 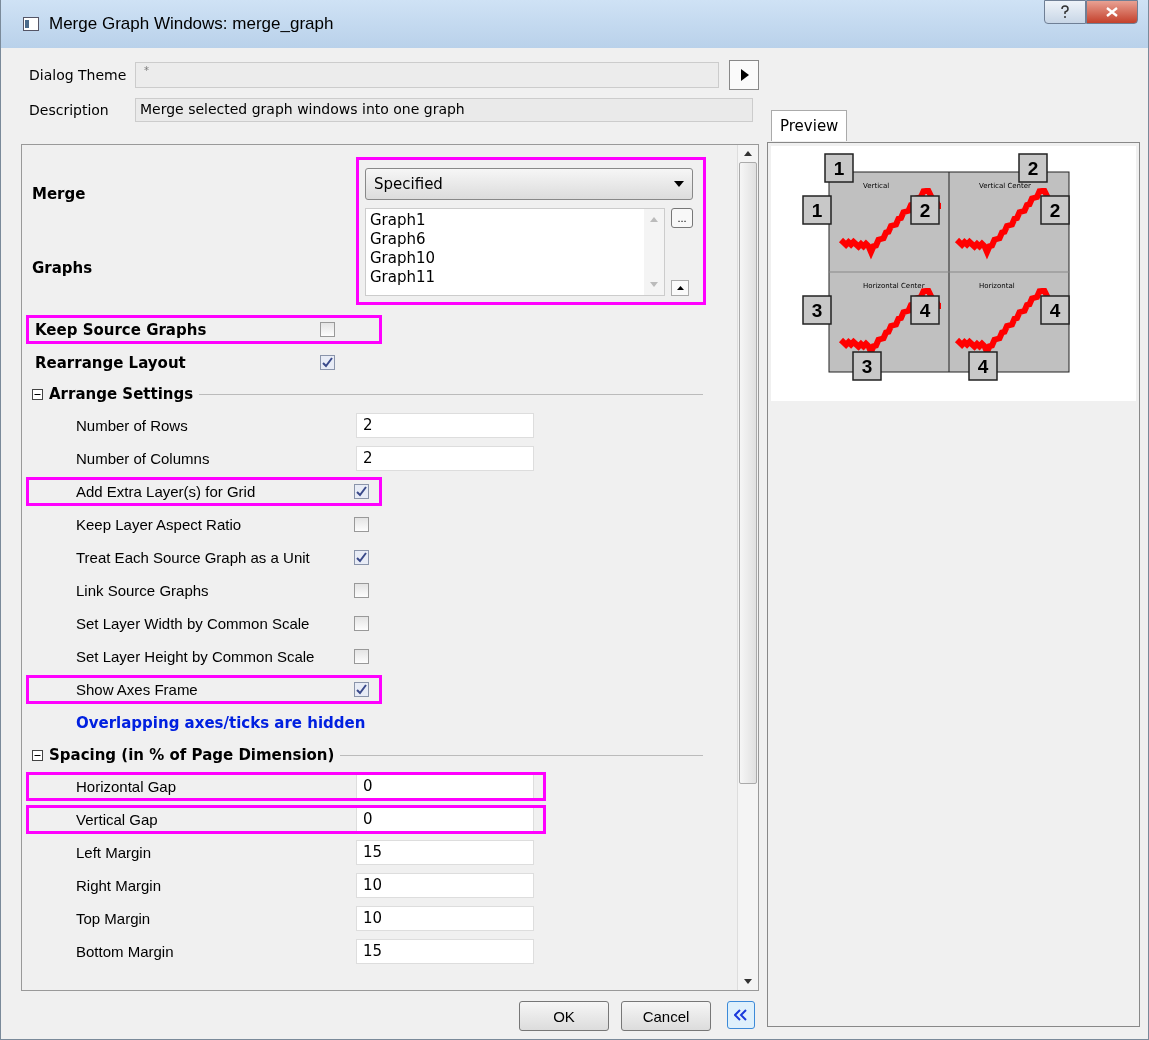 I want to click on property-label: Keep Source Graphs, so click(x=121, y=329).